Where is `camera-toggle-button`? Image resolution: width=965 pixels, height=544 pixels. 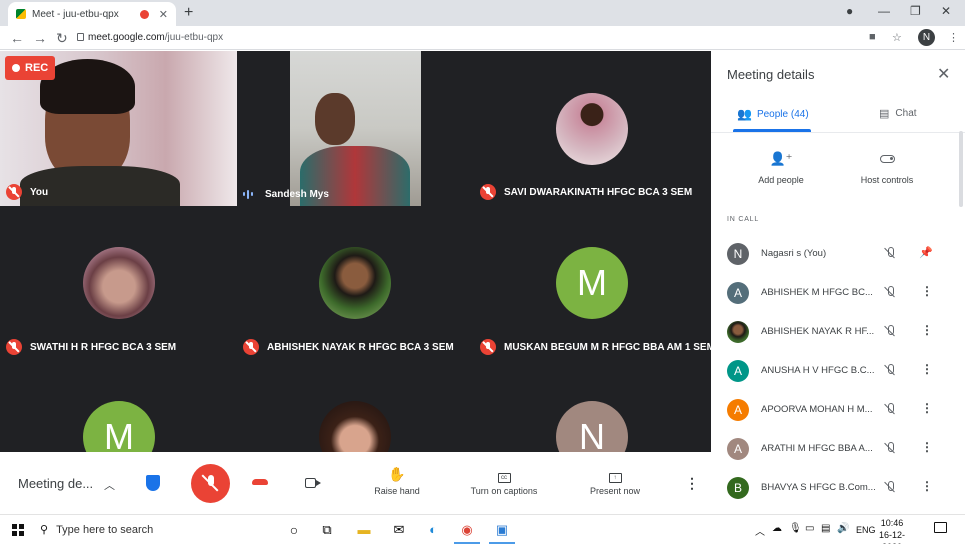
camera-toggle-button is located at coordinates (313, 483).